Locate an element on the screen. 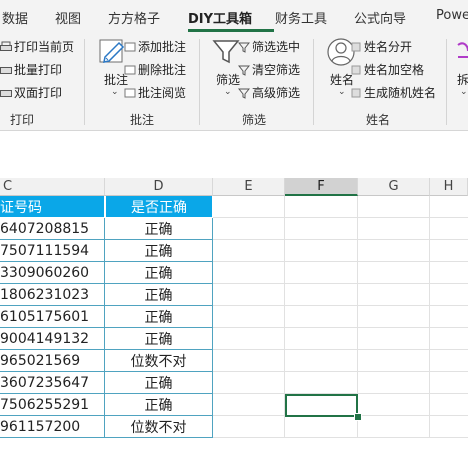 This screenshot has height=449, width=468. name-dropdown-icon: ⌄ is located at coordinates (342, 92).